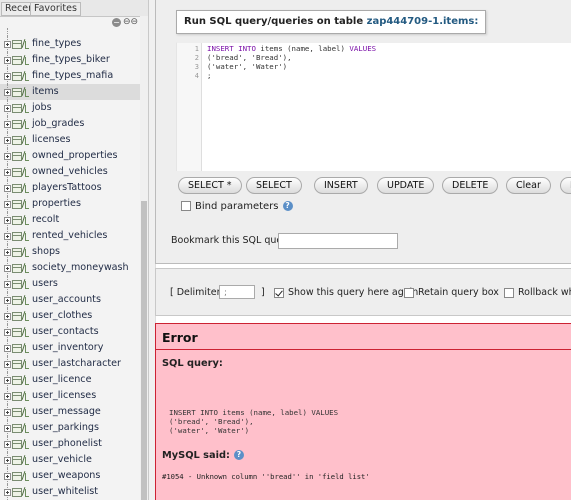 The width and height of the screenshot is (571, 500). I want to click on table-name: user_contacts, so click(65, 332).